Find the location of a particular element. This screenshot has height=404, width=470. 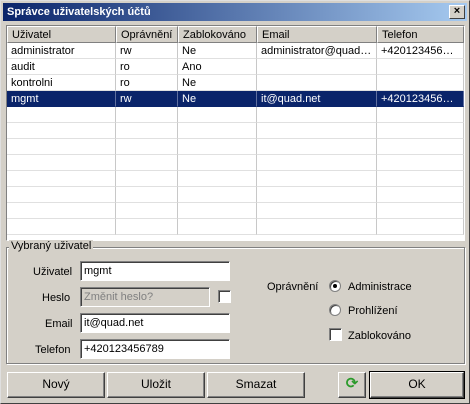

radio-administration-label: Administrace is located at coordinates (380, 287).